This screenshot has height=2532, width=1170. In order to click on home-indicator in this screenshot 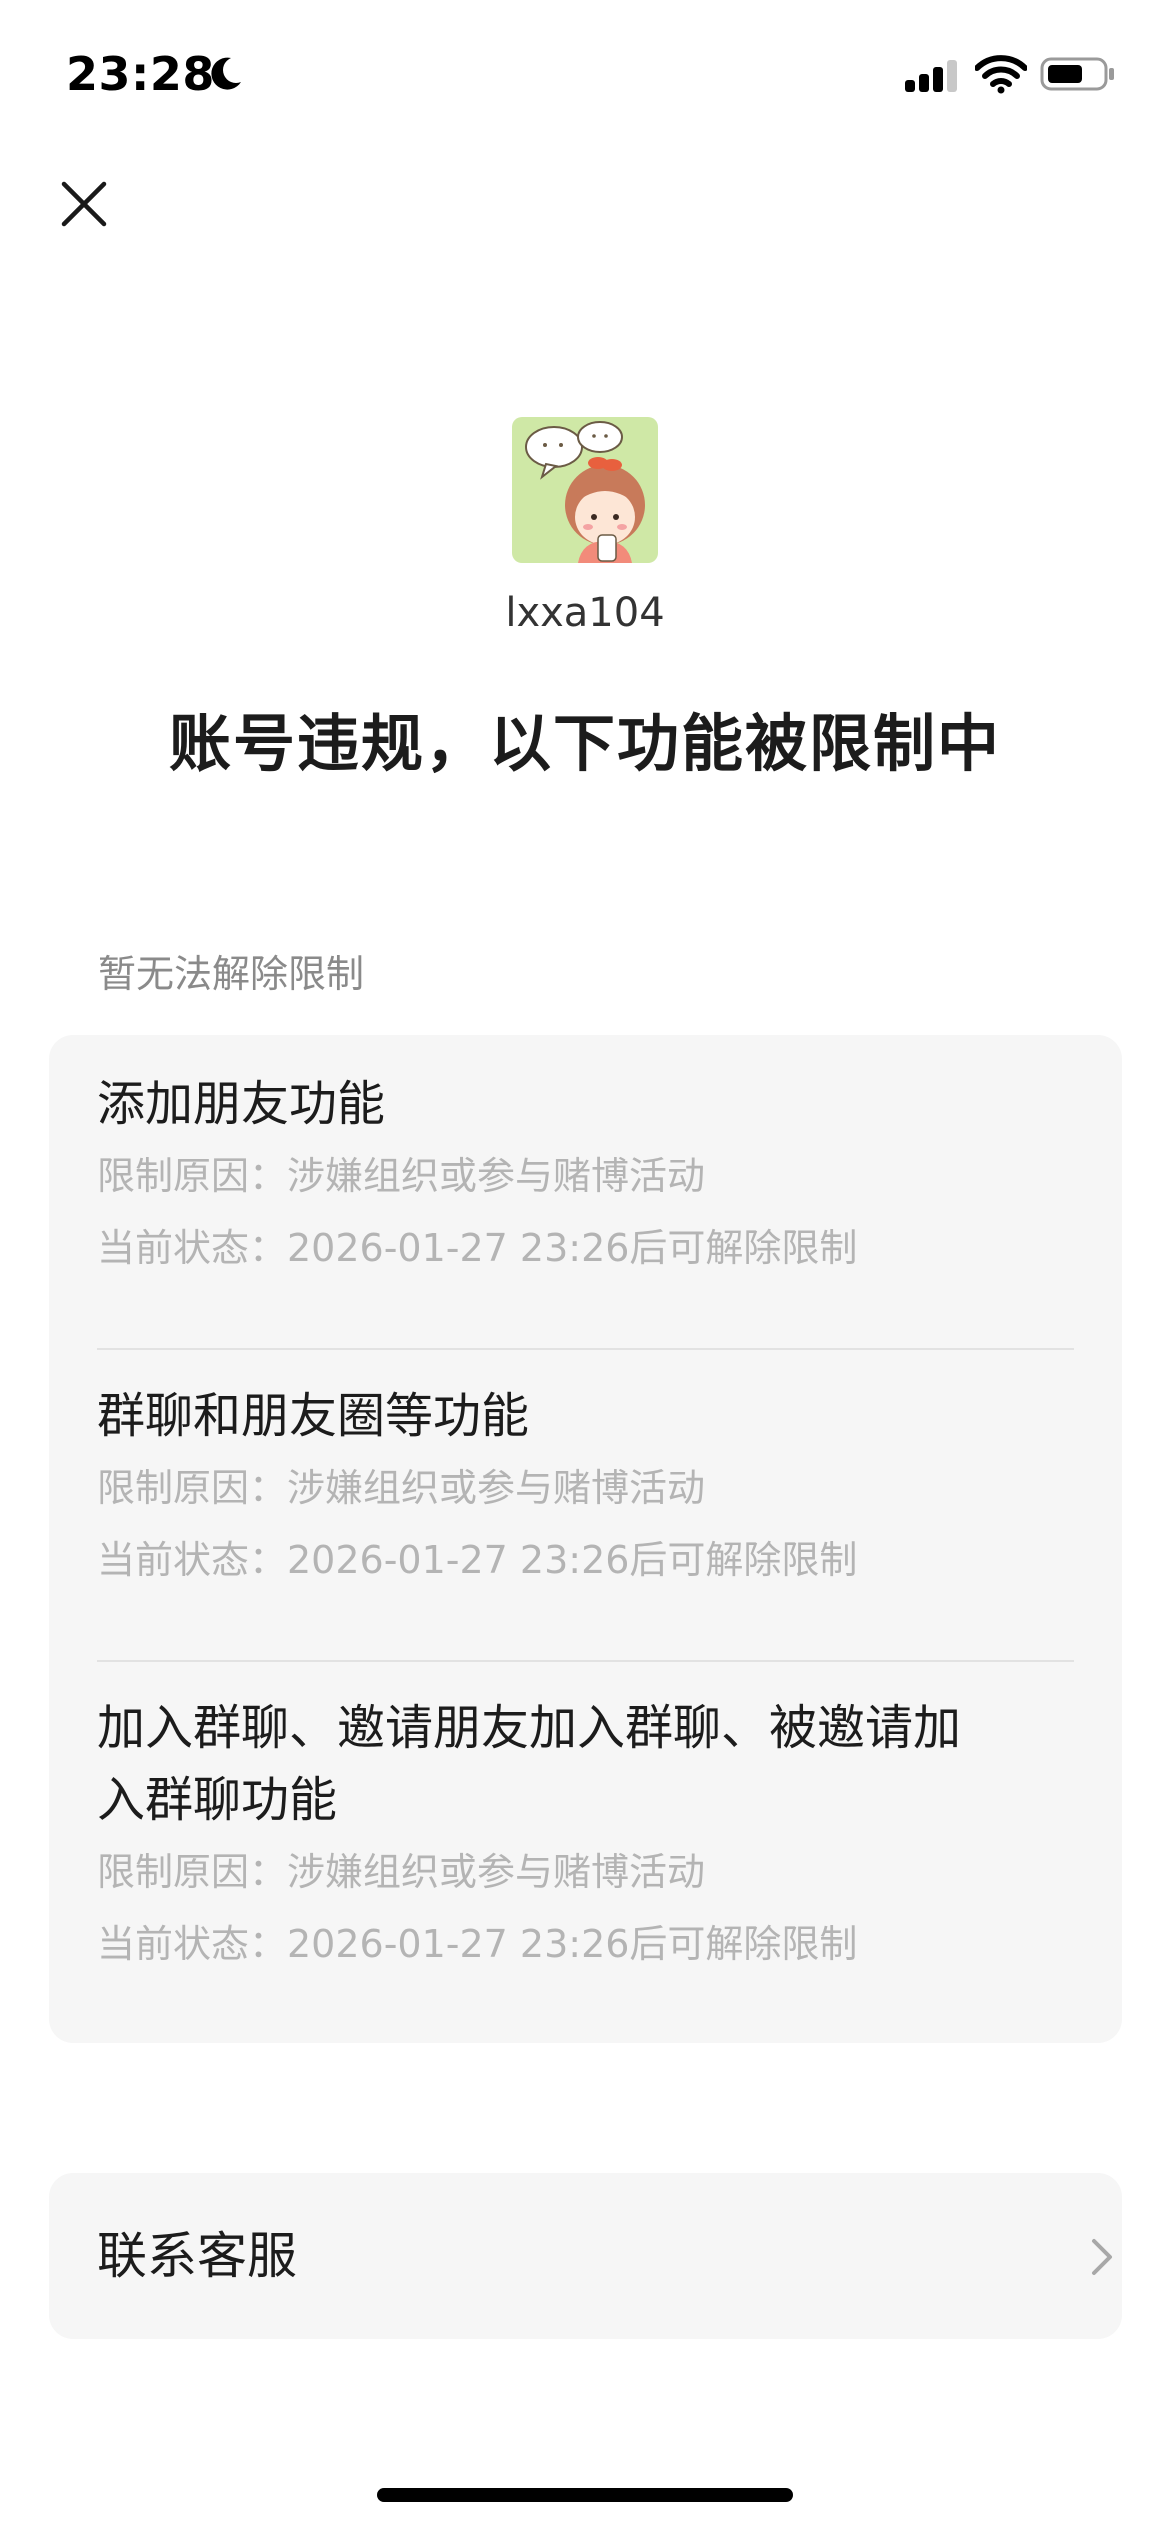, I will do `click(585, 2495)`.